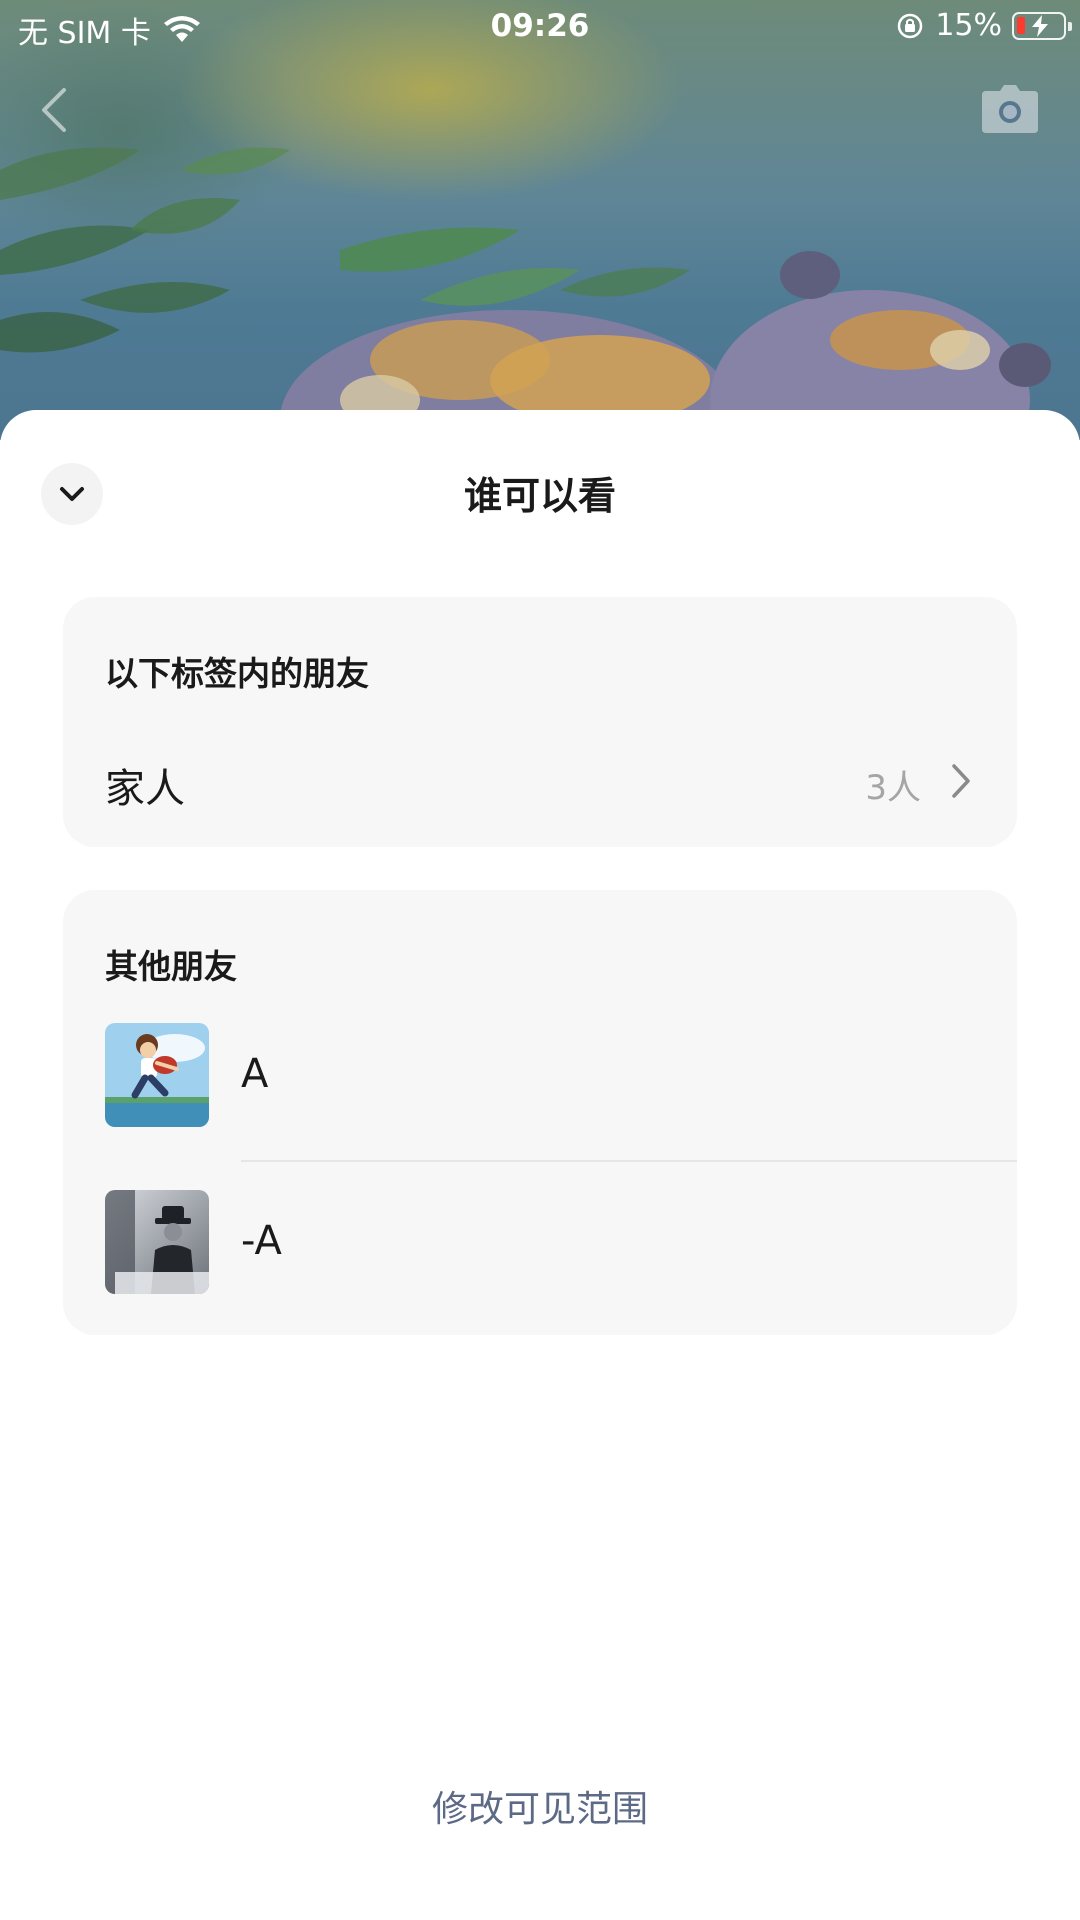 This screenshot has width=1080, height=1920. What do you see at coordinates (968, 25) in the screenshot?
I see `battery-percent: 15%` at bounding box center [968, 25].